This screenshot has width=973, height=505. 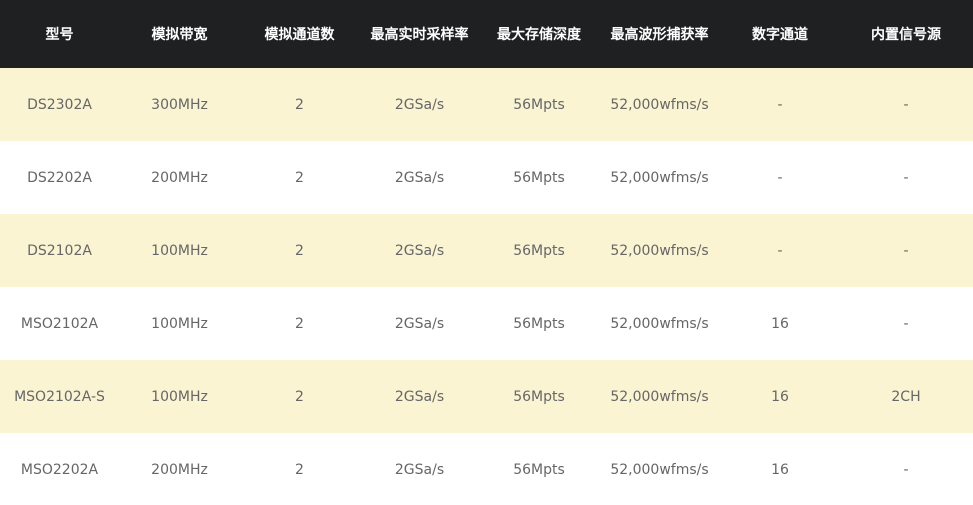 What do you see at coordinates (659, 34) in the screenshot?
I see `header-waveform-rate: 最高波形捕获率` at bounding box center [659, 34].